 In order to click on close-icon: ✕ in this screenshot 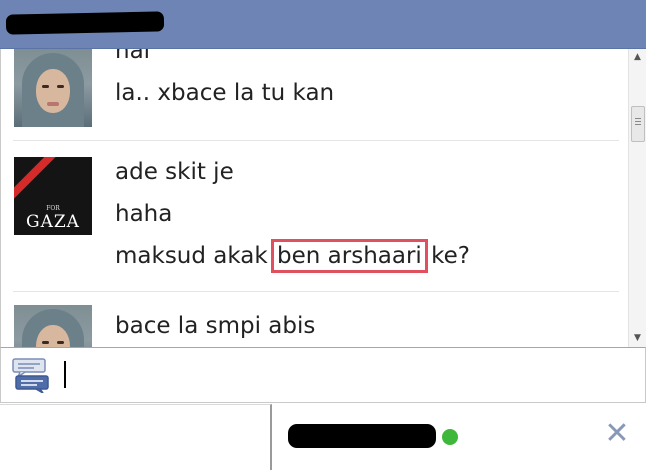, I will do `click(617, 434)`.